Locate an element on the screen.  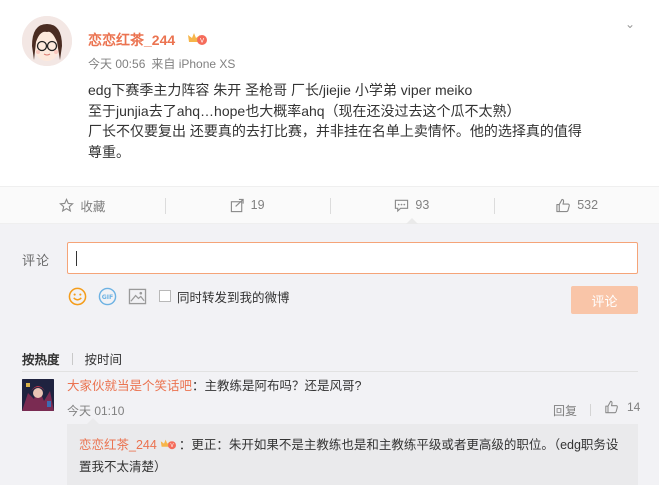
post-line: 厂长不仅要复出 还要真的去打比赛，并非挂在名单上卖情怀。他的选择真的值得 is located at coordinates (335, 131).